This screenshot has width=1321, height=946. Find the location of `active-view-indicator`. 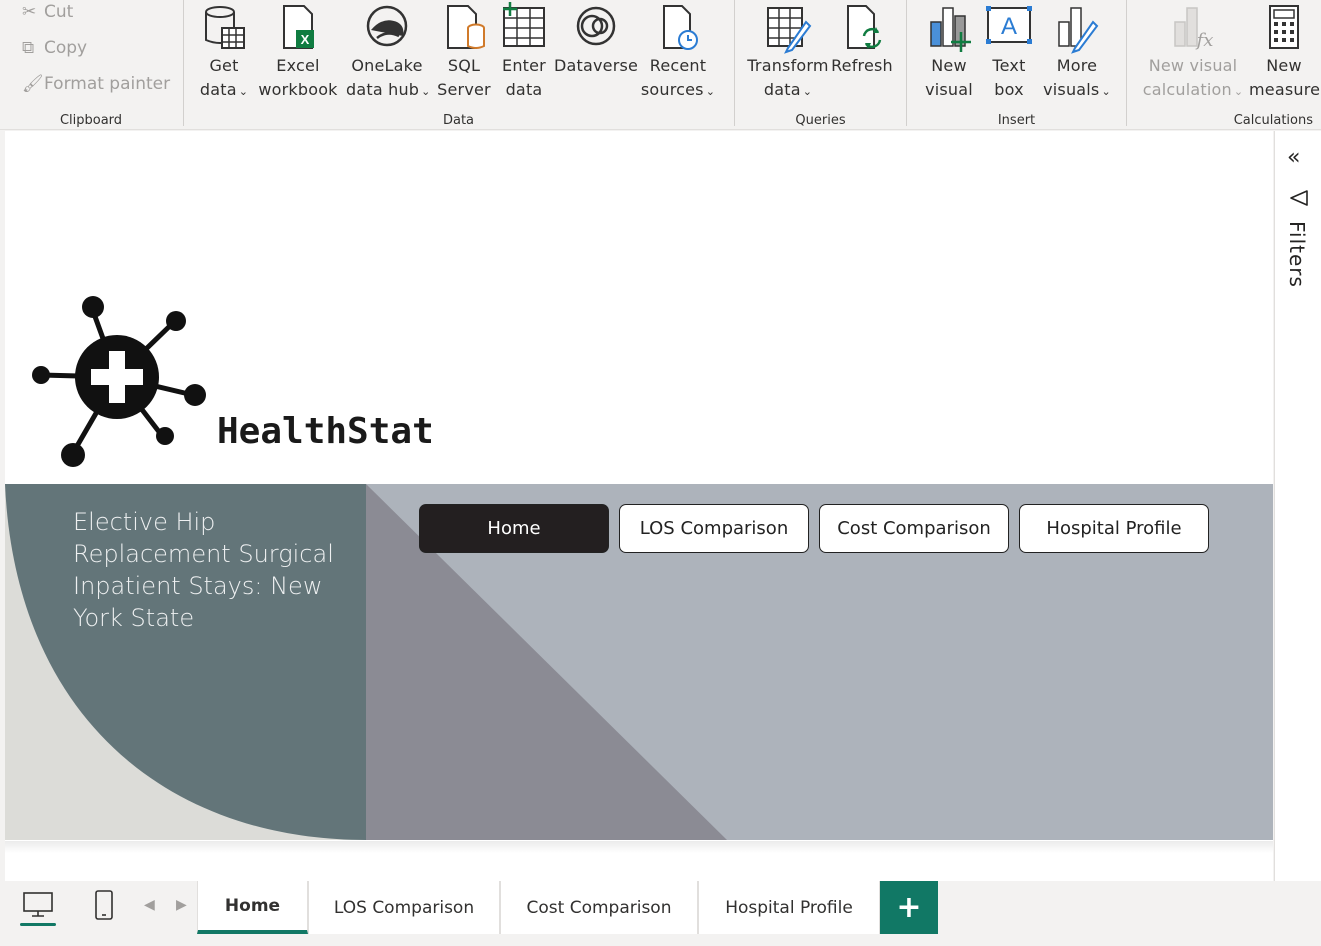

active-view-indicator is located at coordinates (38, 924).